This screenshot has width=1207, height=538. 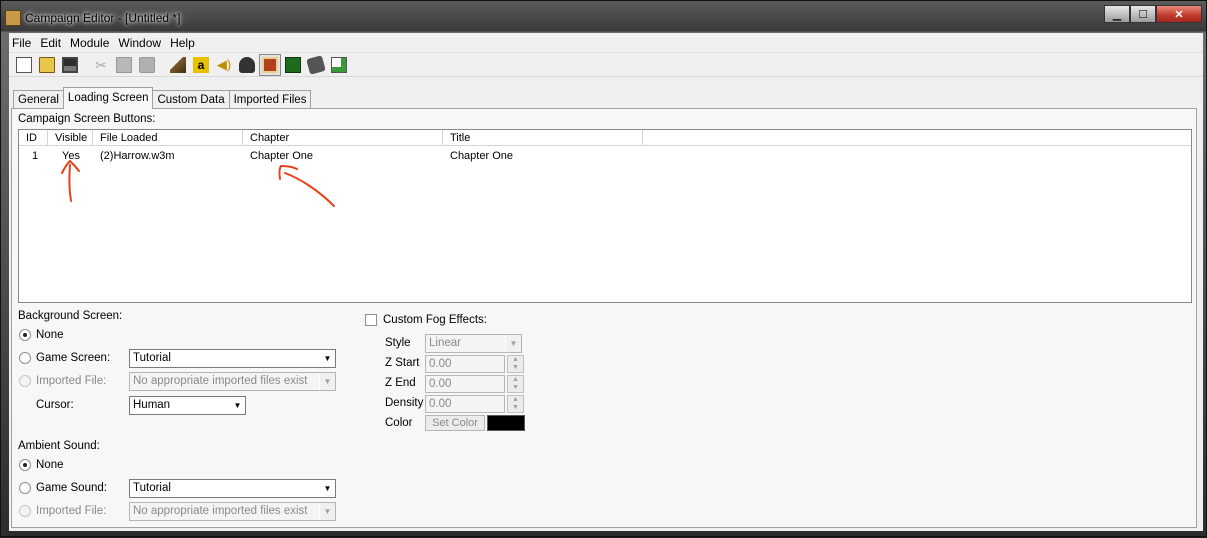 What do you see at coordinates (70, 65) in the screenshot?
I see `save-icon` at bounding box center [70, 65].